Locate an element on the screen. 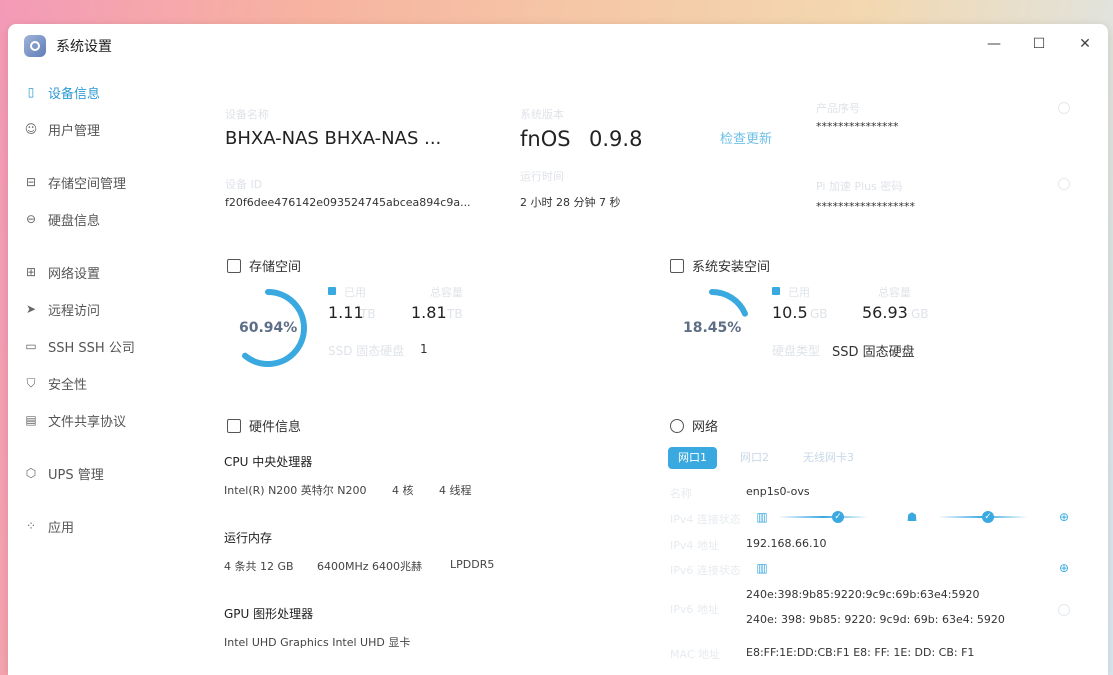 The image size is (1113, 675). system-total-label: 总容量 is located at coordinates (894, 292).